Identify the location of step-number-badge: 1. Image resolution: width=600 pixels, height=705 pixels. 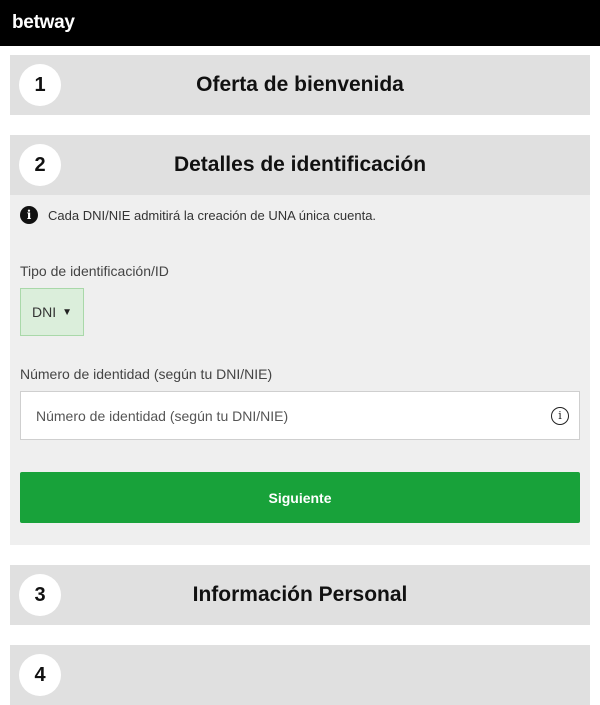
(40, 85).